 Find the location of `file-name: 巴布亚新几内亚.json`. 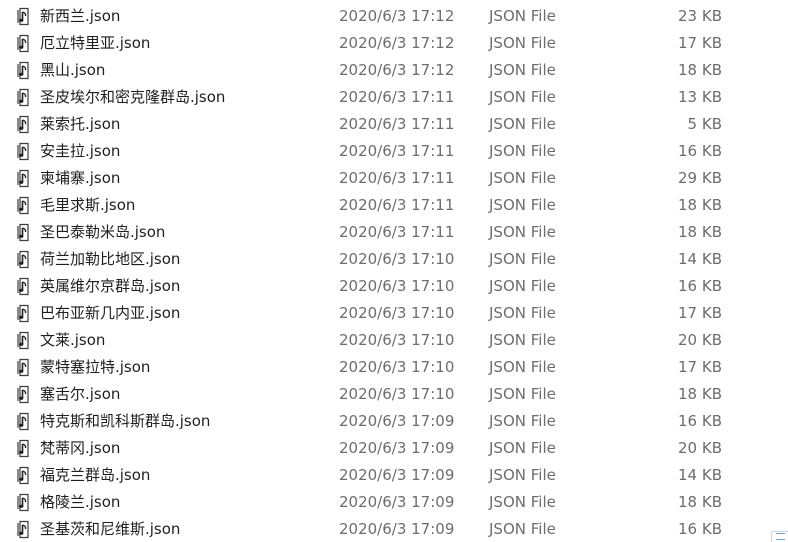

file-name: 巴布亚新几内亚.json is located at coordinates (110, 313).